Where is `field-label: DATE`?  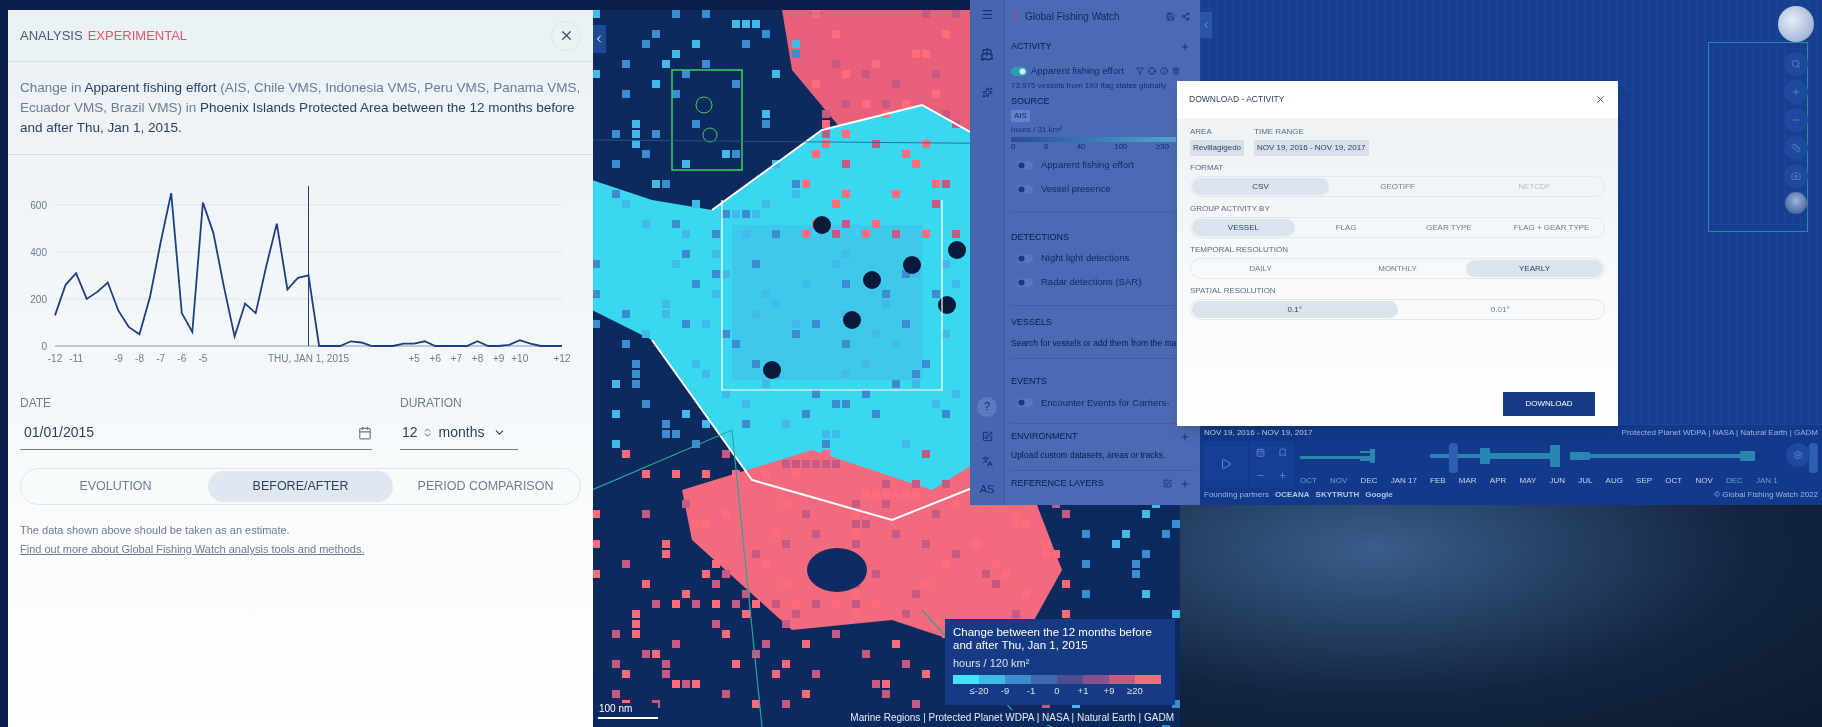
field-label: DATE is located at coordinates (36, 403).